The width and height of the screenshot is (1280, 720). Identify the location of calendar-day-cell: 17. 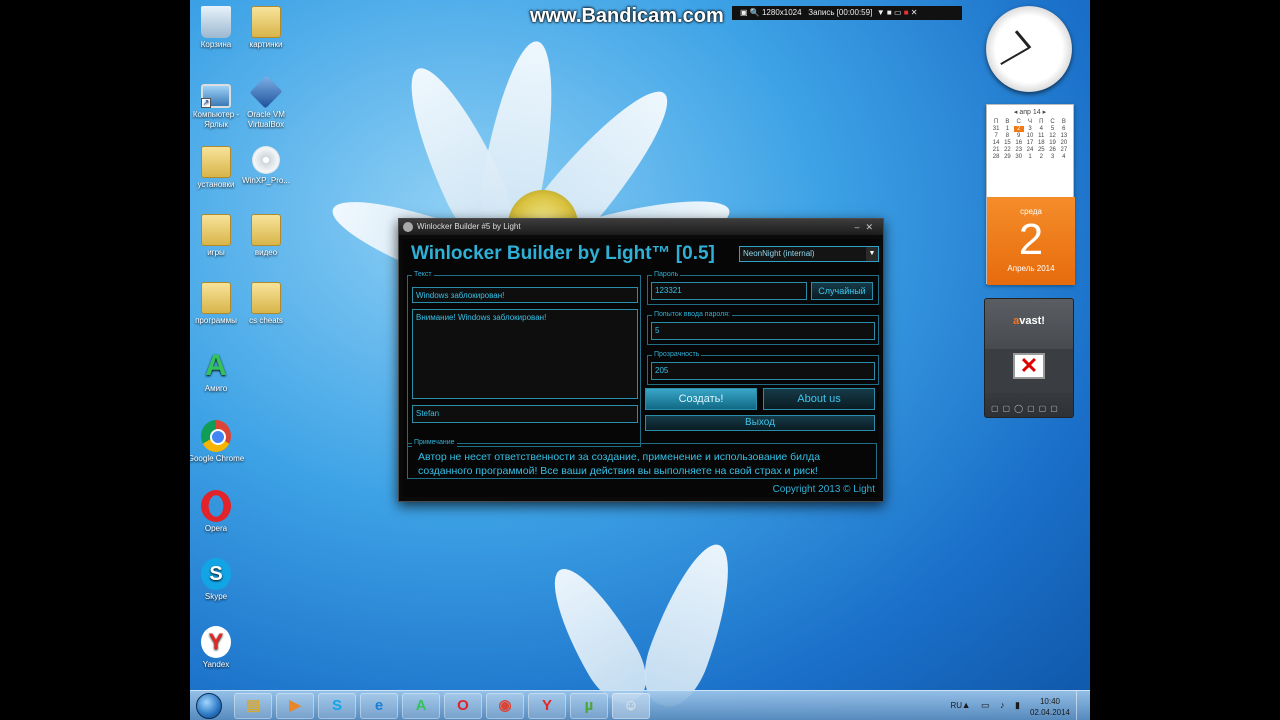
(1030, 143).